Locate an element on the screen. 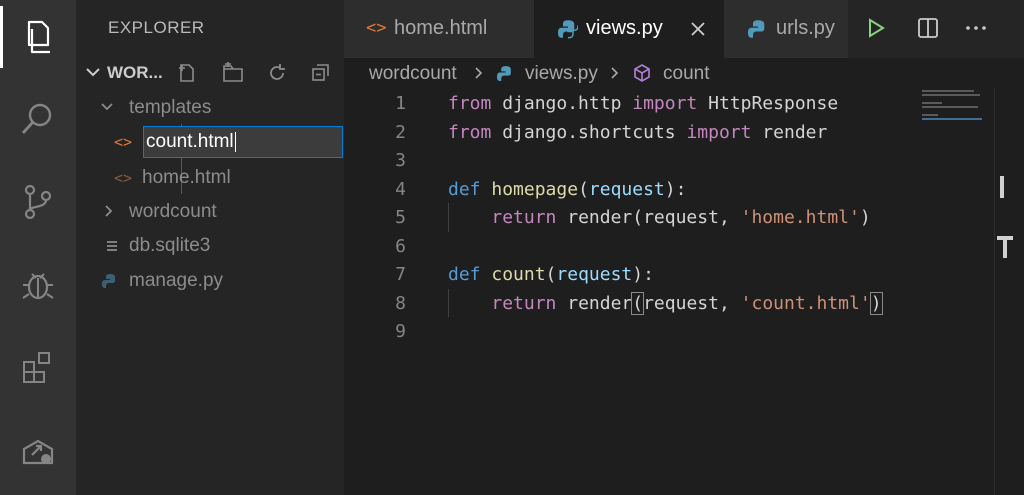 This screenshot has height=495, width=1024. tab-label: home.html is located at coordinates (441, 28).